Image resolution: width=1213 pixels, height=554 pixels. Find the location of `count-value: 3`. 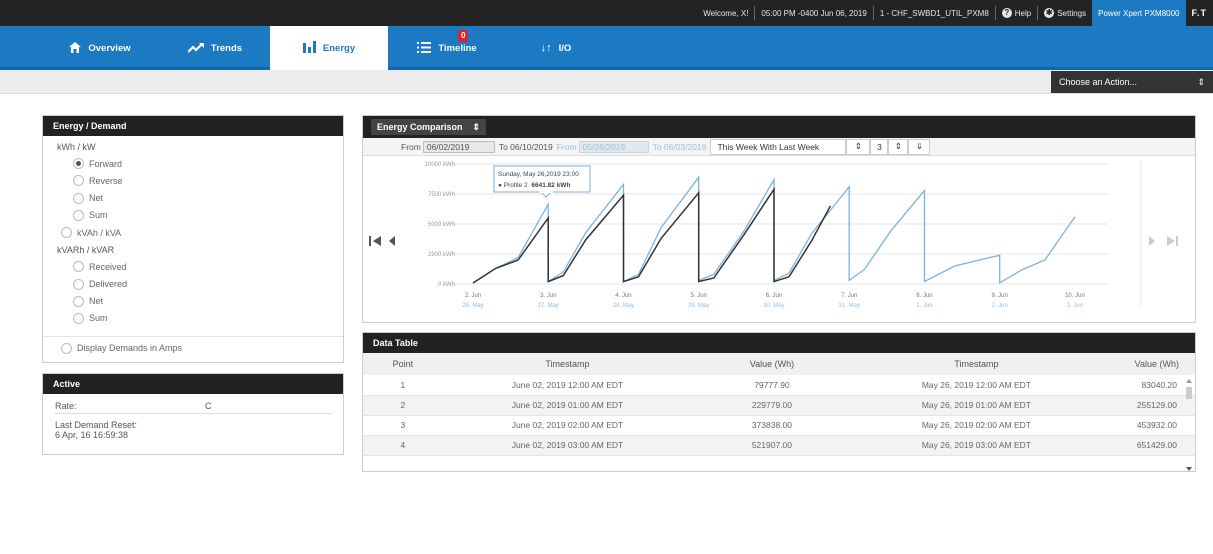

count-value: 3 is located at coordinates (879, 146).